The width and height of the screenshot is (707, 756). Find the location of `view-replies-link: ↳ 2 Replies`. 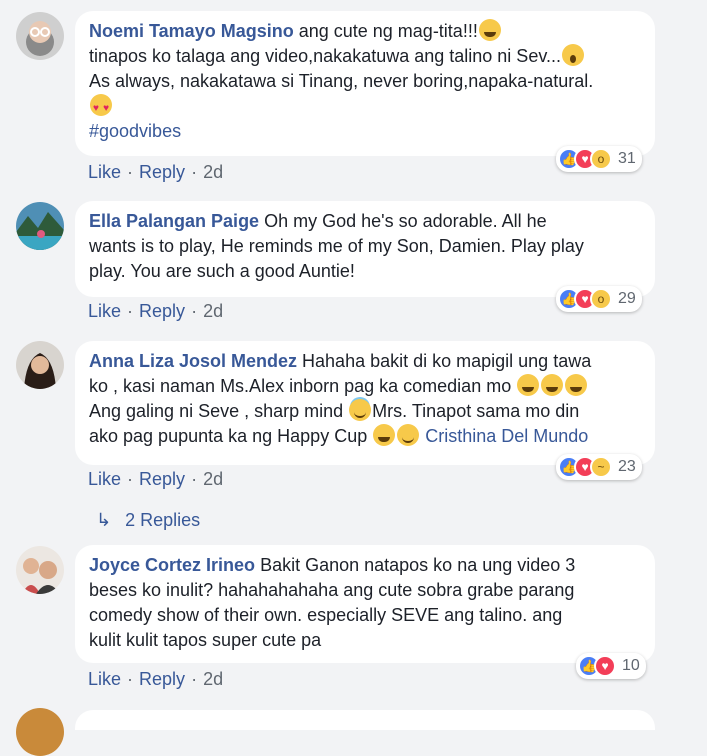

view-replies-link: ↳ 2 Replies is located at coordinates (148, 520).